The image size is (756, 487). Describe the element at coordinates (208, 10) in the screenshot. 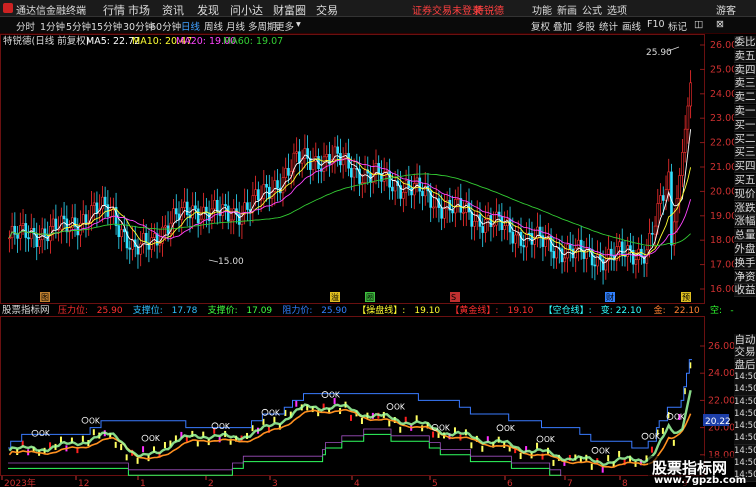

I see `menu-discover: 发现` at that location.